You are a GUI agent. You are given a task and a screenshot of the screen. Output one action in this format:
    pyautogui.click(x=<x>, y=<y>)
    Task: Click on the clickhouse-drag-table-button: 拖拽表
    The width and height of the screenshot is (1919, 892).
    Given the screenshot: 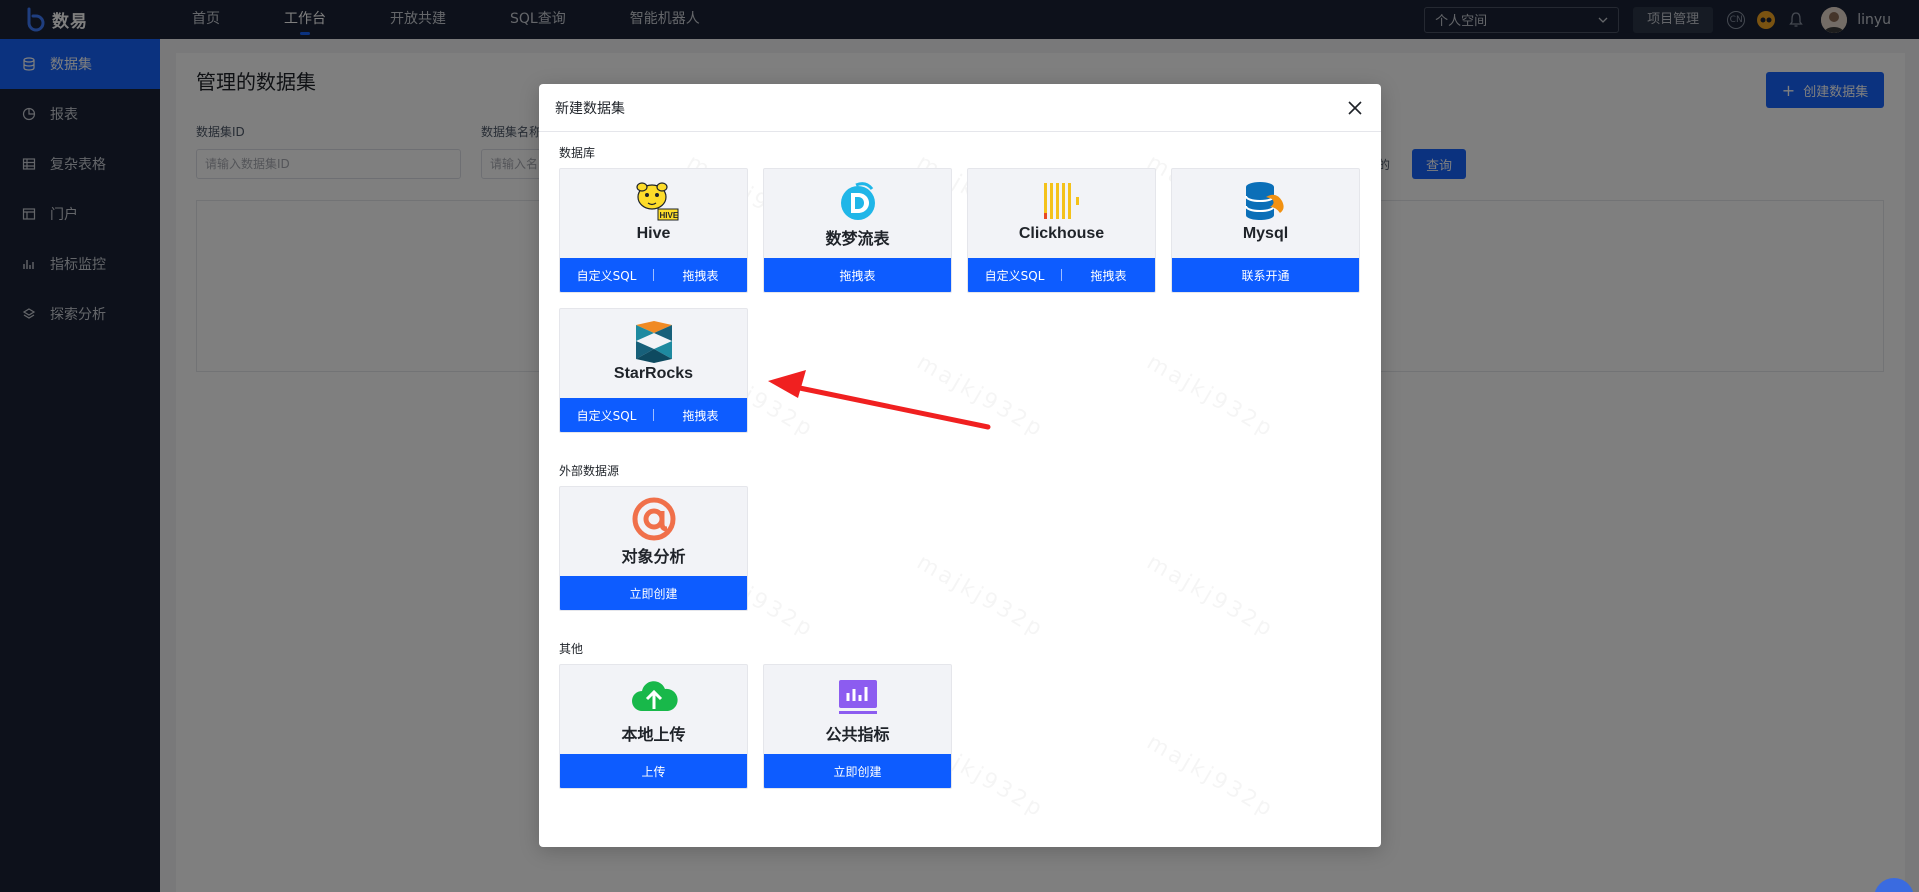 What is the action you would take?
    pyautogui.click(x=1108, y=275)
    